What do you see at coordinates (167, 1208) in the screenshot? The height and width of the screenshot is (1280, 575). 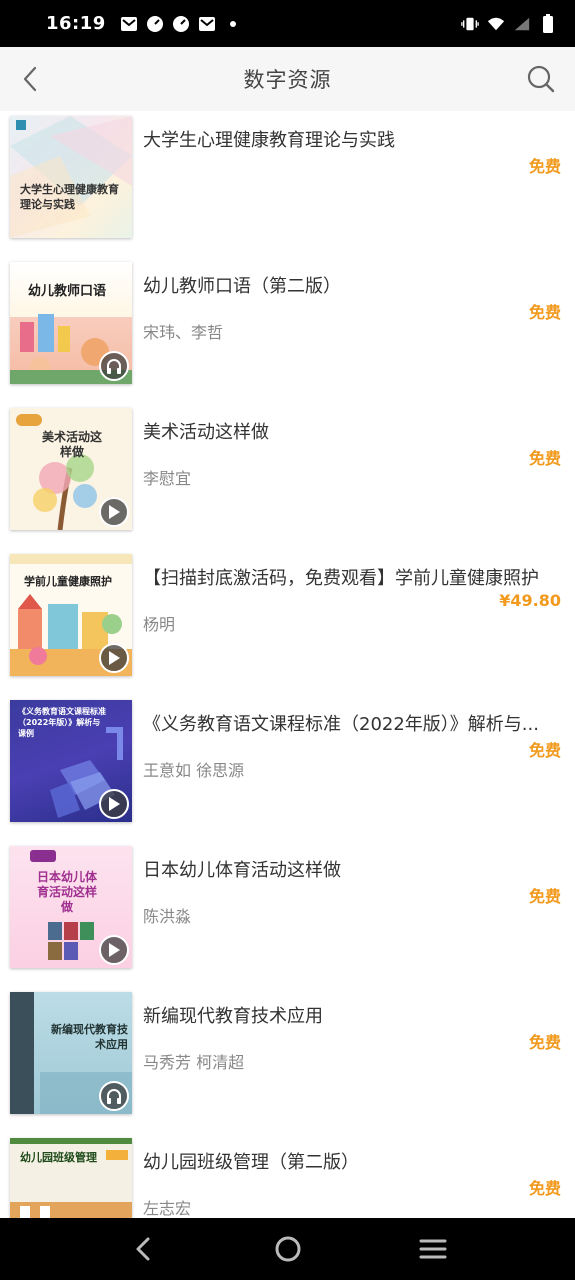 I see `book-author: 左志宏` at bounding box center [167, 1208].